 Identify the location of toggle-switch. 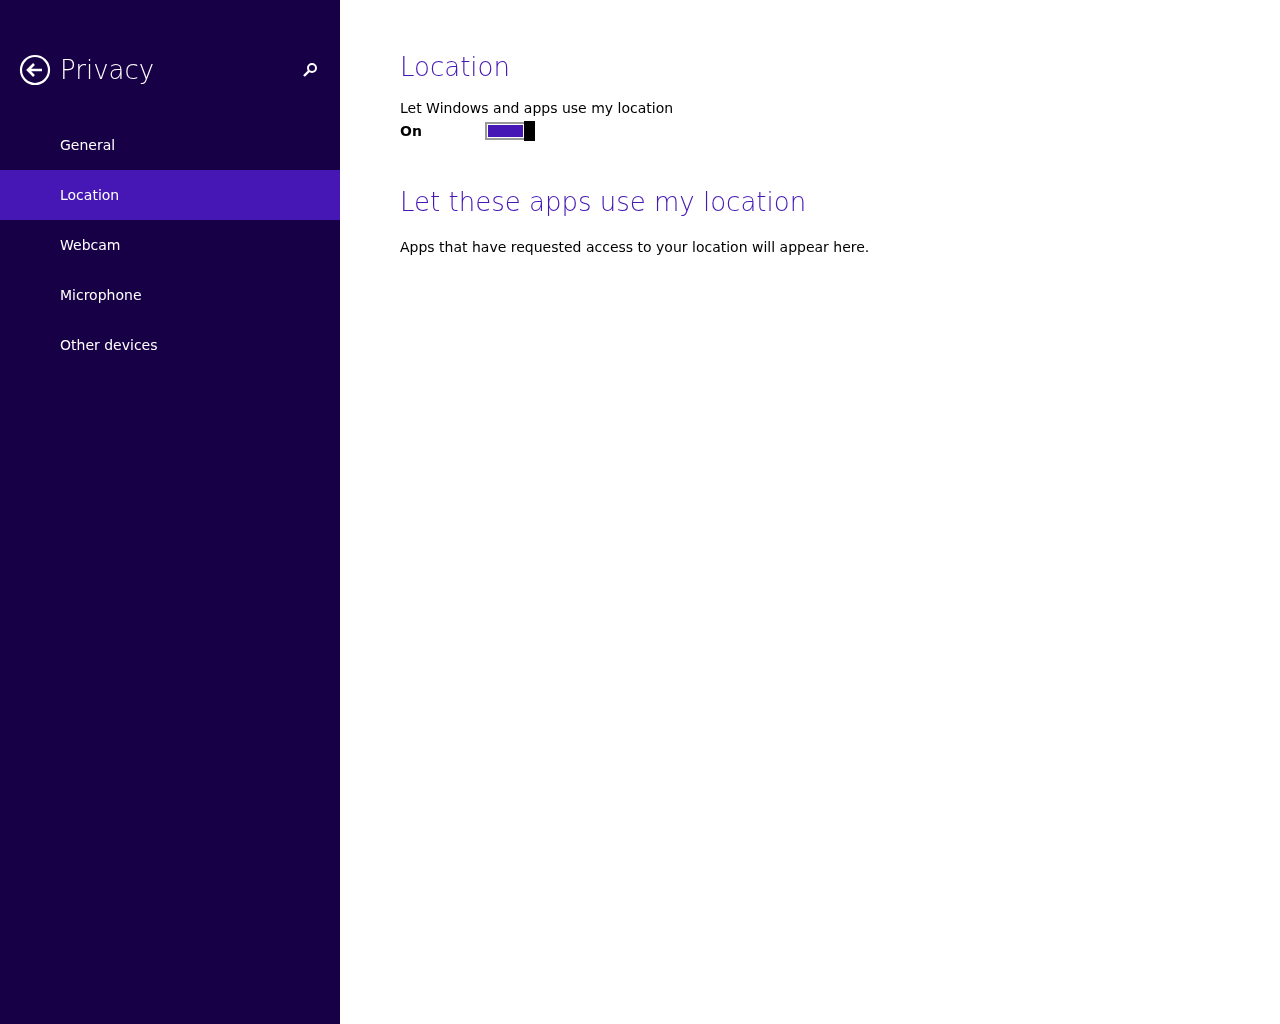
(510, 131).